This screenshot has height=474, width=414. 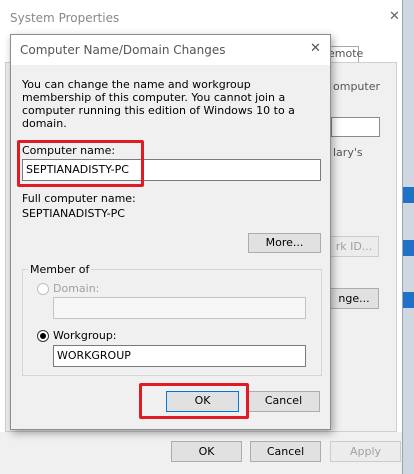 I want to click on sp-apply-button: Apply, so click(x=365, y=451).